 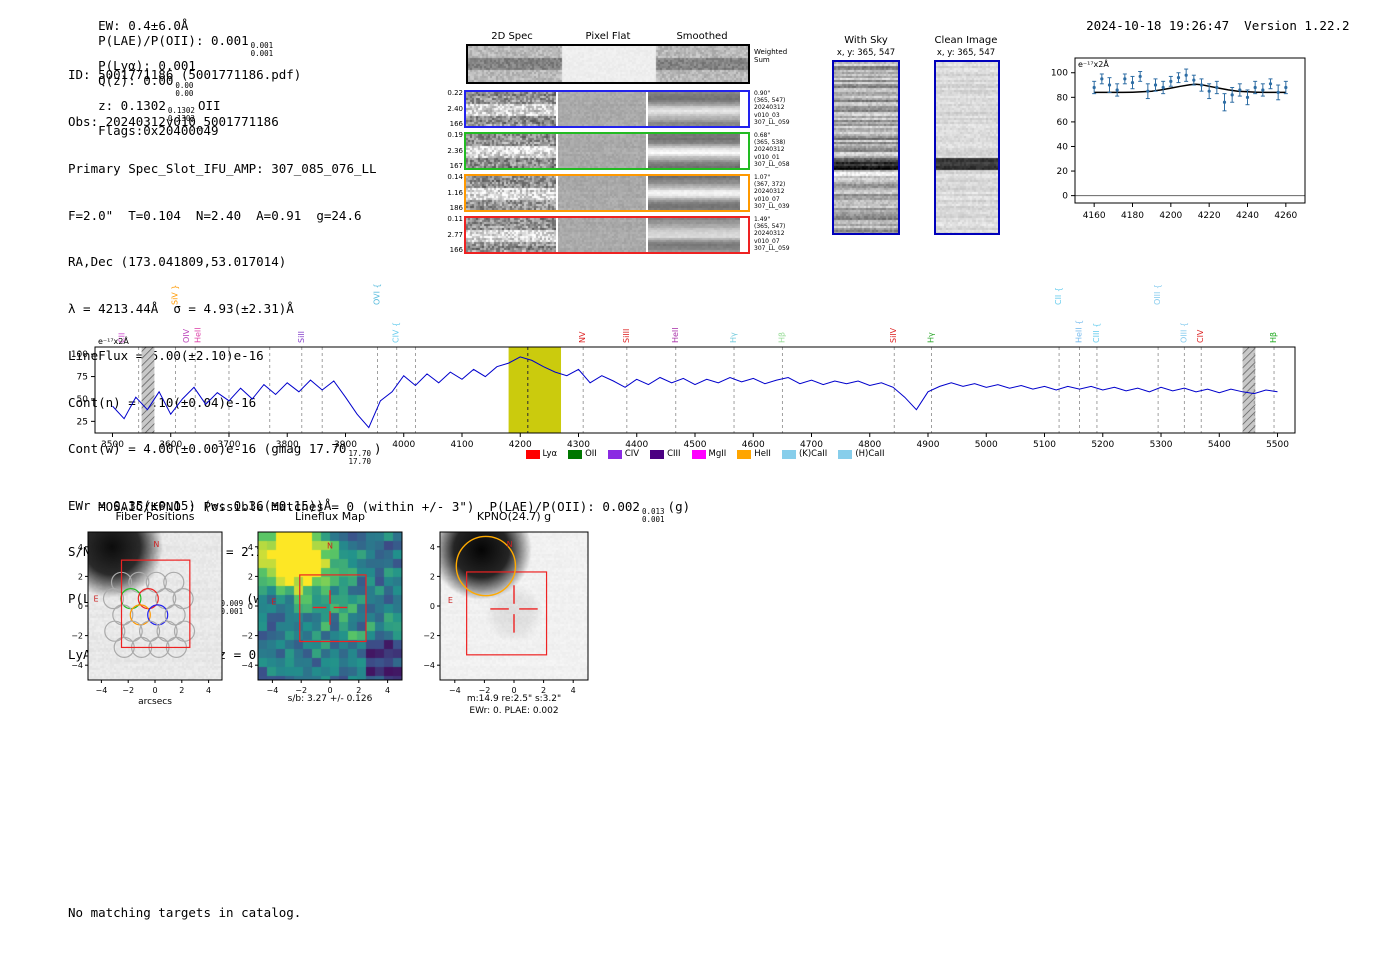 I want to click on legend-label: OII, so click(x=591, y=454).